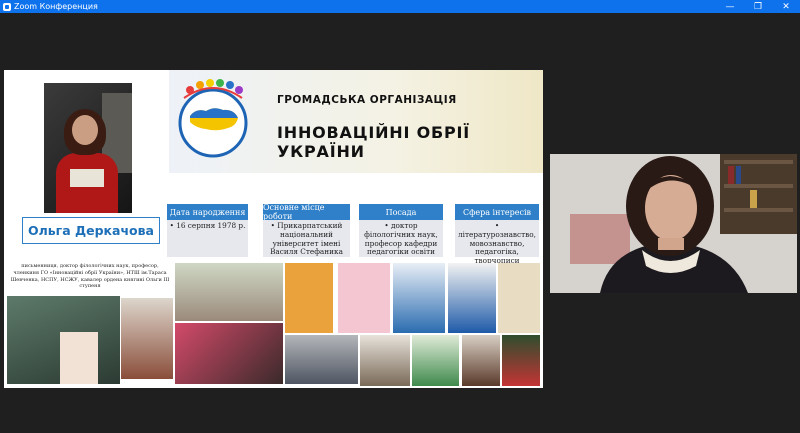 Image resolution: width=800 pixels, height=433 pixels. Describe the element at coordinates (374, 142) in the screenshot. I see `organization-title: ІННОВАЦІЙНІ ОБРІЇ УКРАЇНИ` at that location.